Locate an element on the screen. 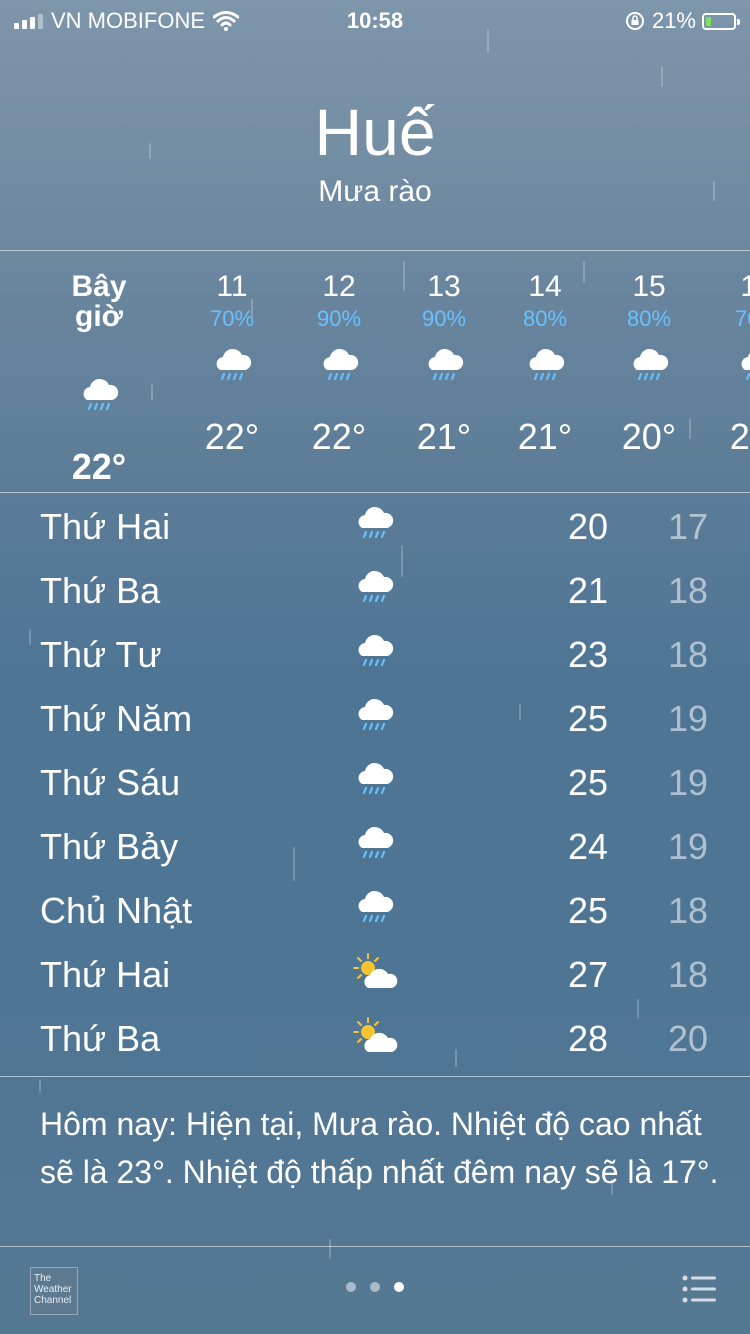 The height and width of the screenshot is (1334, 750). location-header: Huế Mưa rào is located at coordinates (375, 152).